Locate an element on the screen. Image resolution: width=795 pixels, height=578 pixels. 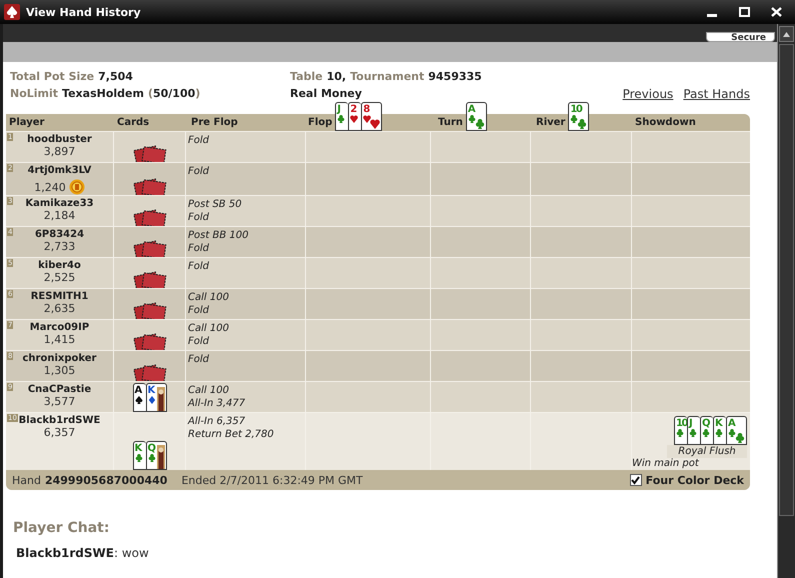
chip-count: 6,357 is located at coordinates (60, 432).